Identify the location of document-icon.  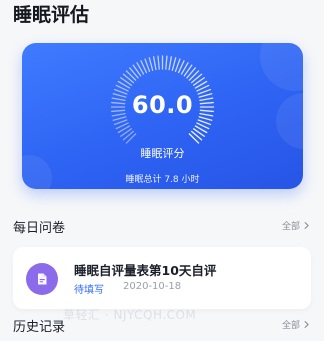
(42, 279).